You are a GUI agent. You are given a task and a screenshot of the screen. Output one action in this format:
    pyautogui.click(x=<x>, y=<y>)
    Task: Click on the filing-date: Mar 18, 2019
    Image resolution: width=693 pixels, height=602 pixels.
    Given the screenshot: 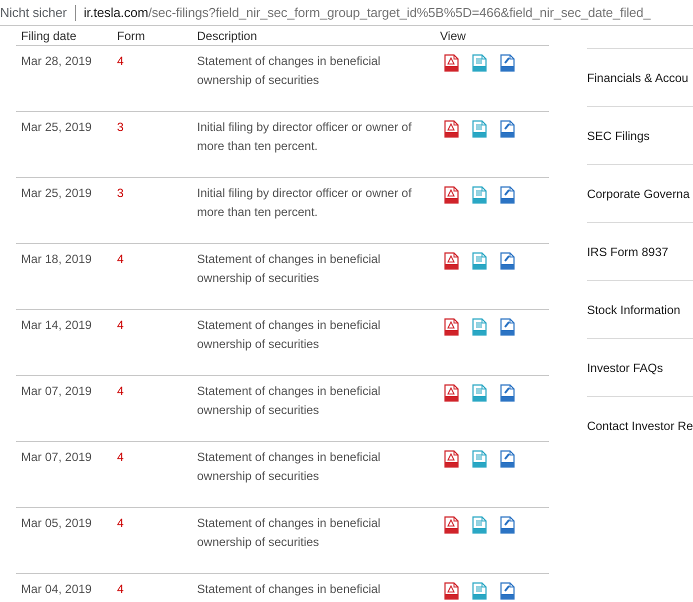 What is the action you would take?
    pyautogui.click(x=56, y=259)
    